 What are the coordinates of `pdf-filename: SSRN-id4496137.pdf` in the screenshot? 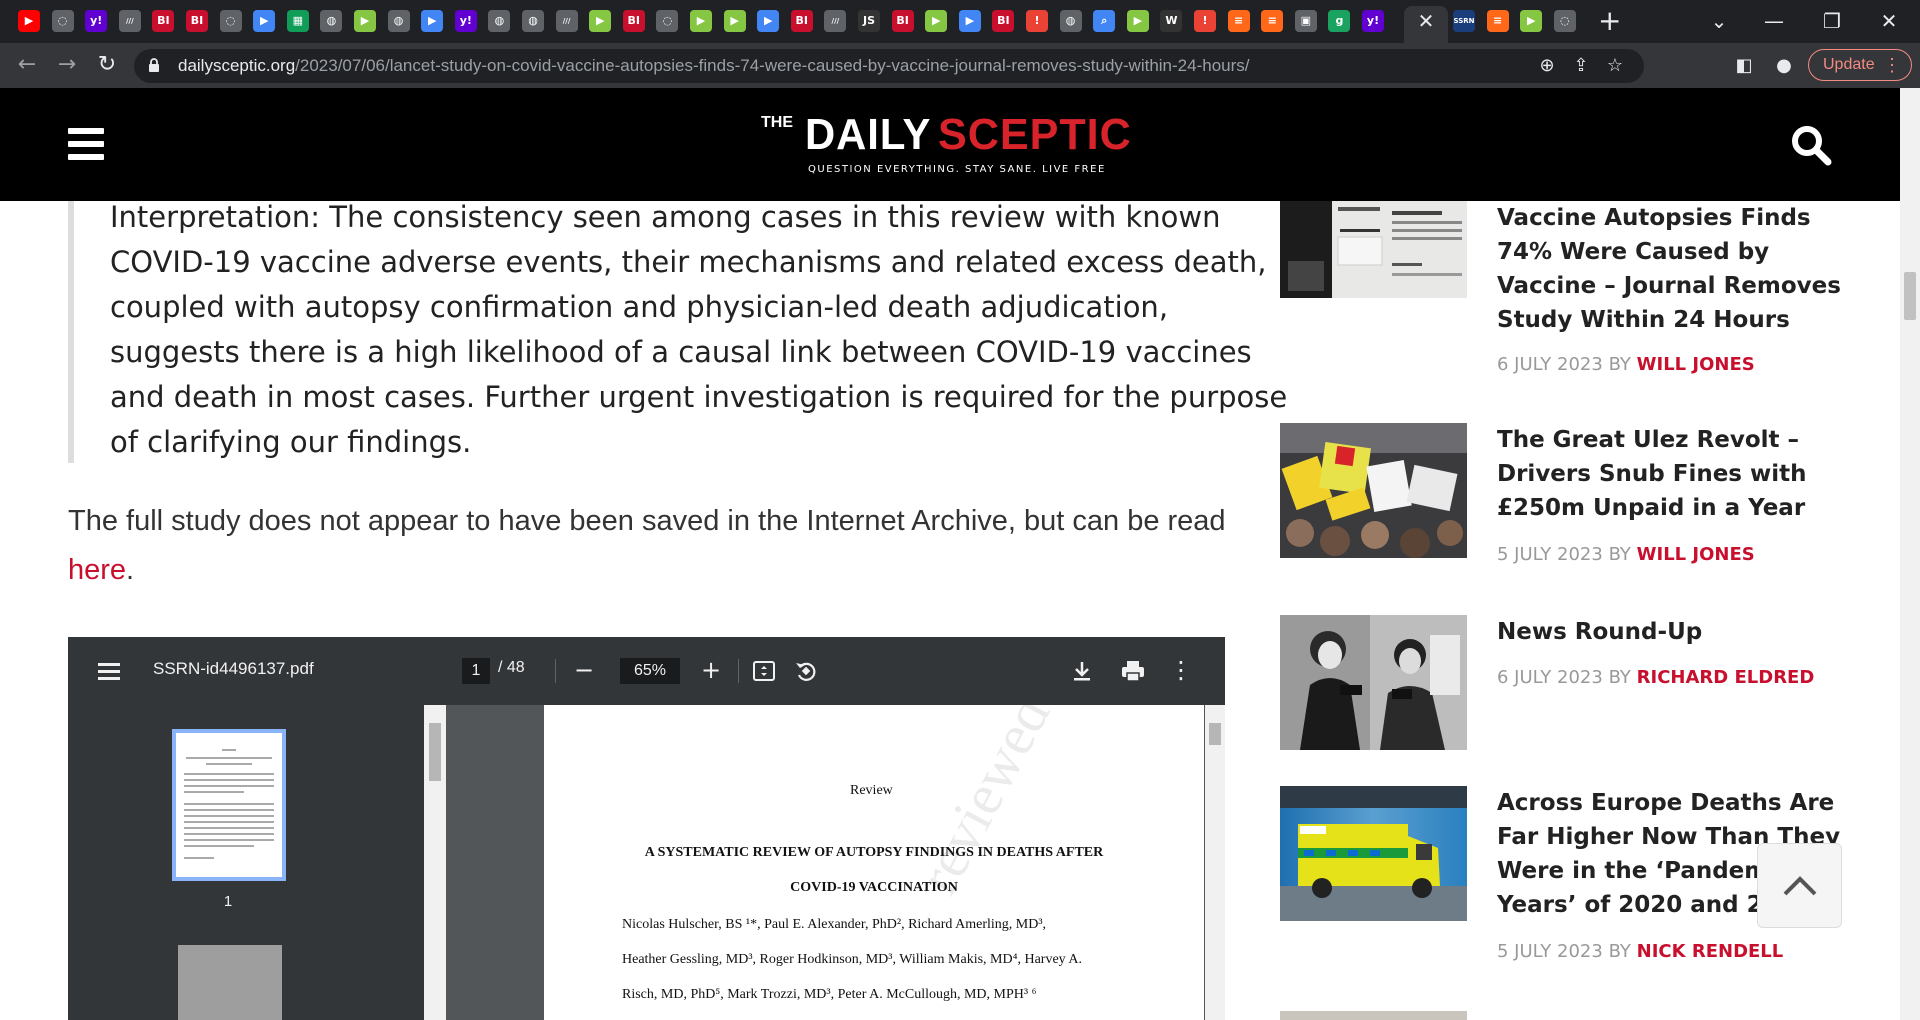 It's located at (233, 668).